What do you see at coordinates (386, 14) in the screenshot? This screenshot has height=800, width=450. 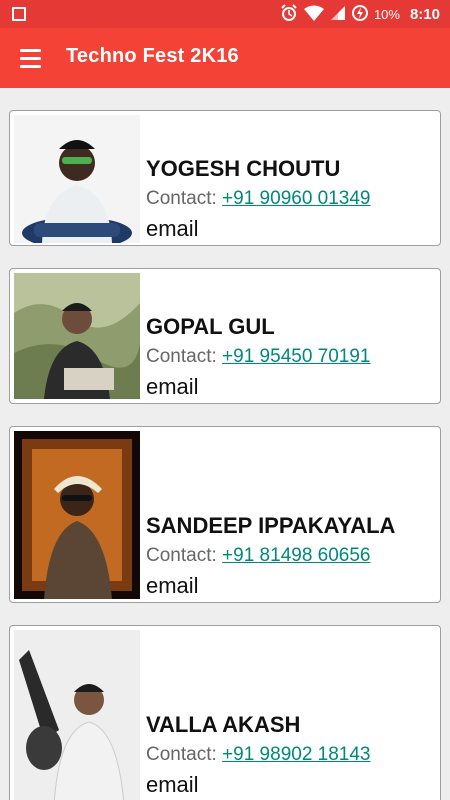 I see `battery-percent: 10%` at bounding box center [386, 14].